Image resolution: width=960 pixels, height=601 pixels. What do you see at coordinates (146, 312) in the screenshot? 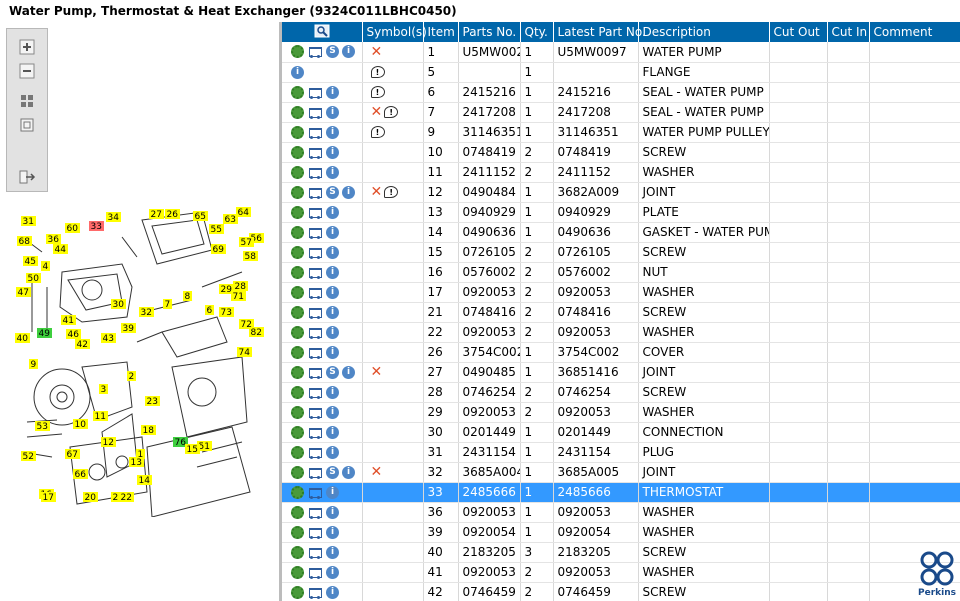
I see `part-callout: 32` at bounding box center [146, 312].